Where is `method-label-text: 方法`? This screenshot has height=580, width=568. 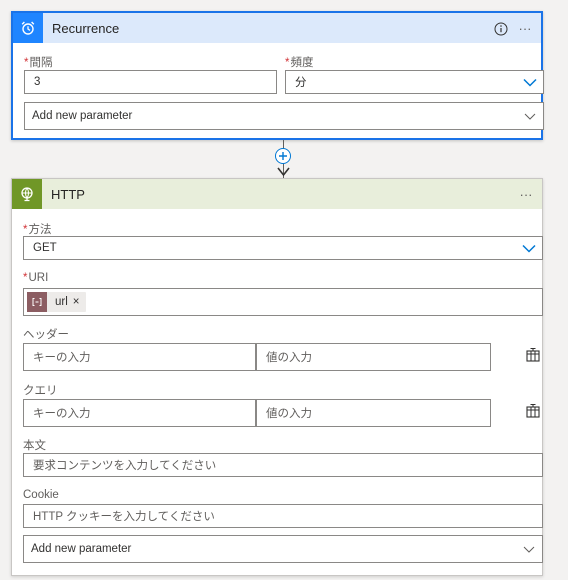 method-label-text: 方法 is located at coordinates (40, 230).